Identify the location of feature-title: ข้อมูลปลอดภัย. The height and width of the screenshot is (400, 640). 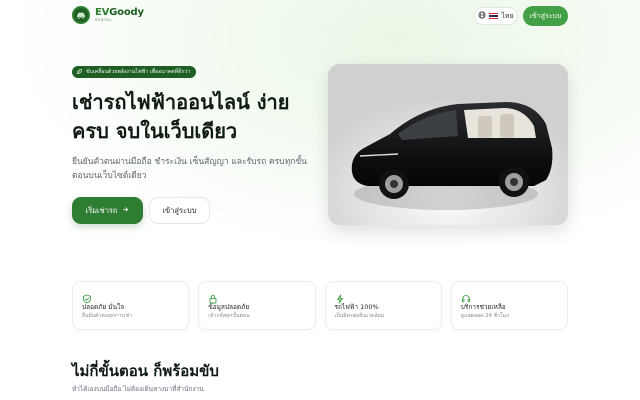
(229, 307).